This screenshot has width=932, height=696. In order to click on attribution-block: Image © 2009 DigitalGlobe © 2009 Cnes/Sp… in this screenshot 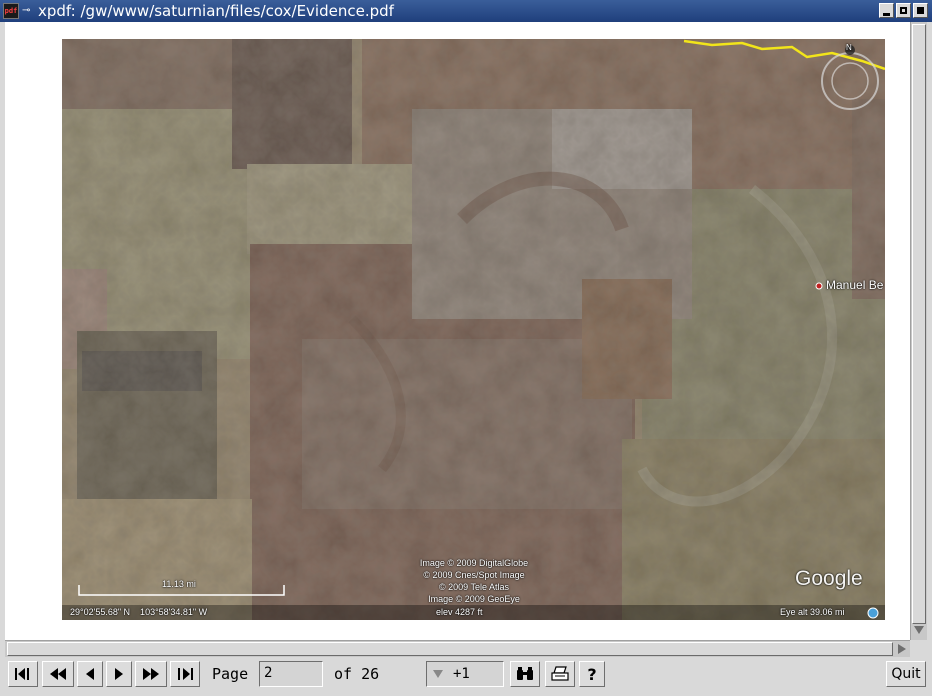, I will do `click(474, 581)`.